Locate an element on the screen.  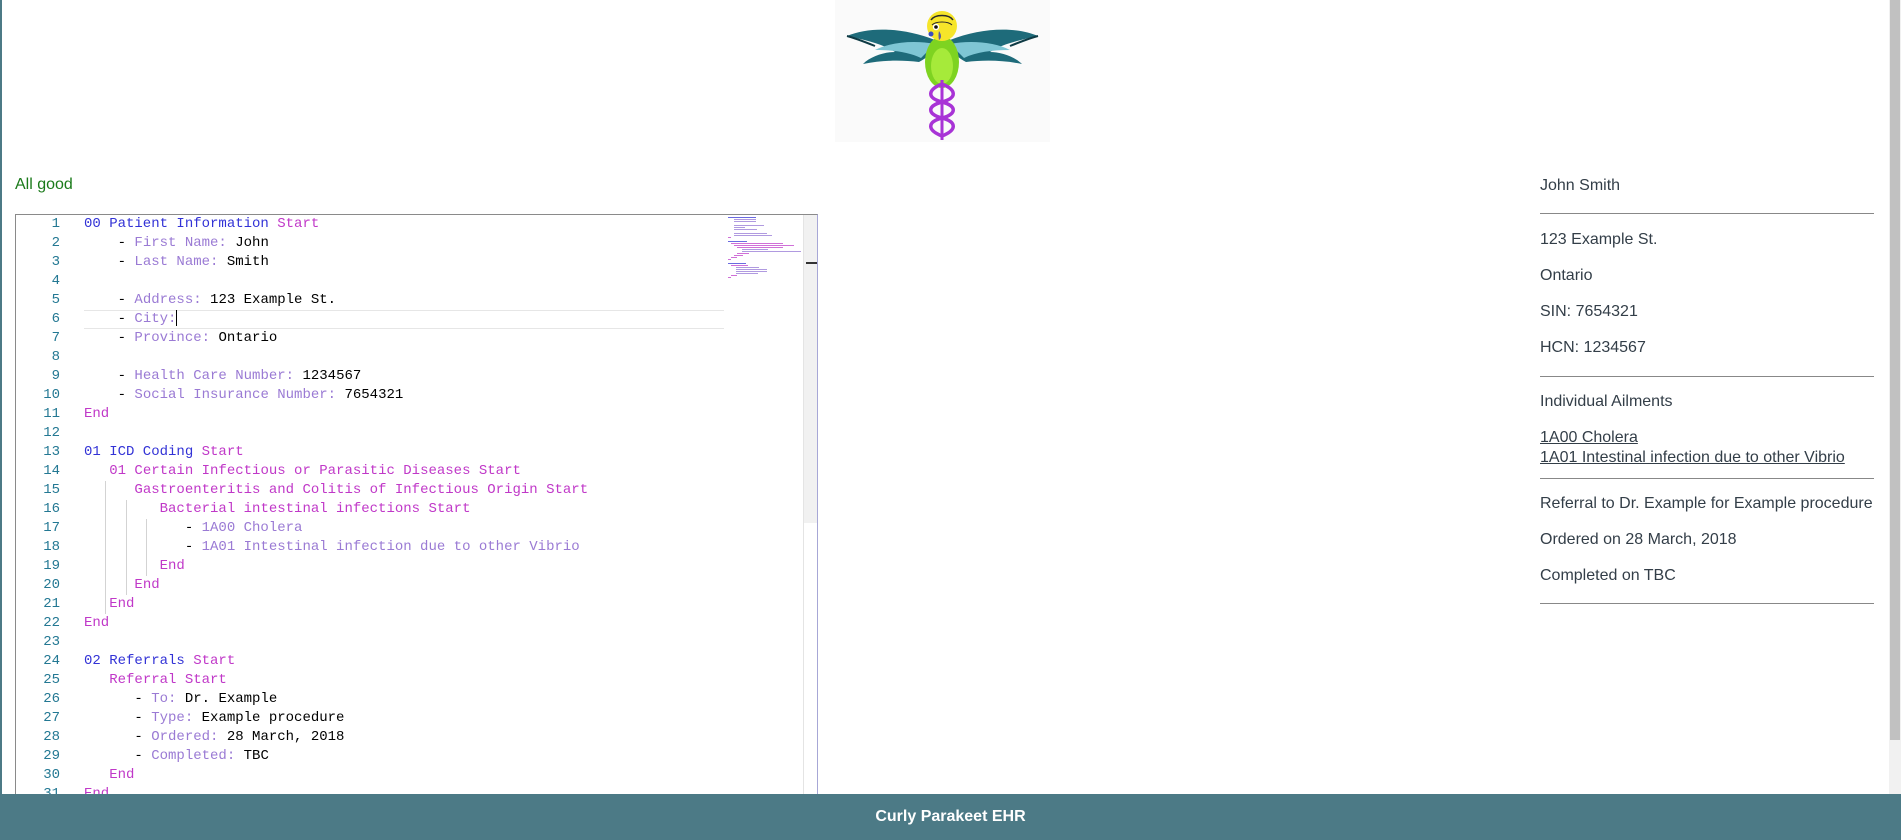
code-text: 02 Referrals Start is located at coordinates (159, 661).